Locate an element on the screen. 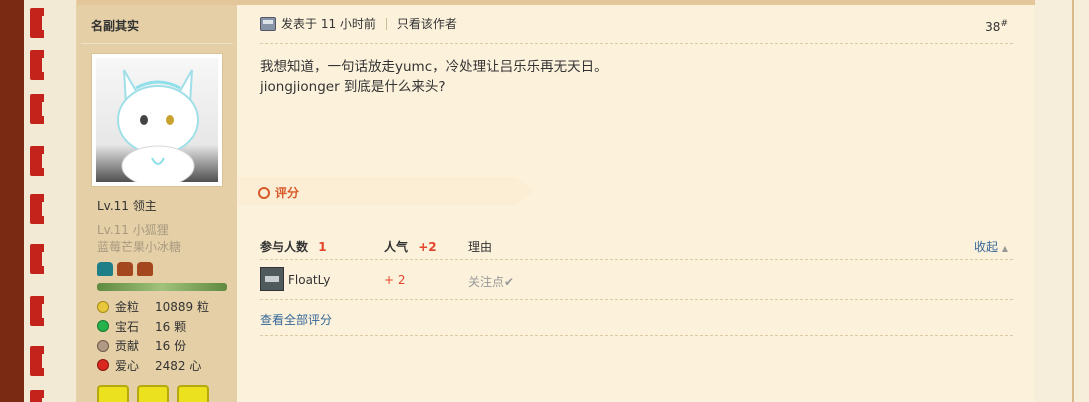 The image size is (1089, 402). contribution-icon is located at coordinates (103, 345).